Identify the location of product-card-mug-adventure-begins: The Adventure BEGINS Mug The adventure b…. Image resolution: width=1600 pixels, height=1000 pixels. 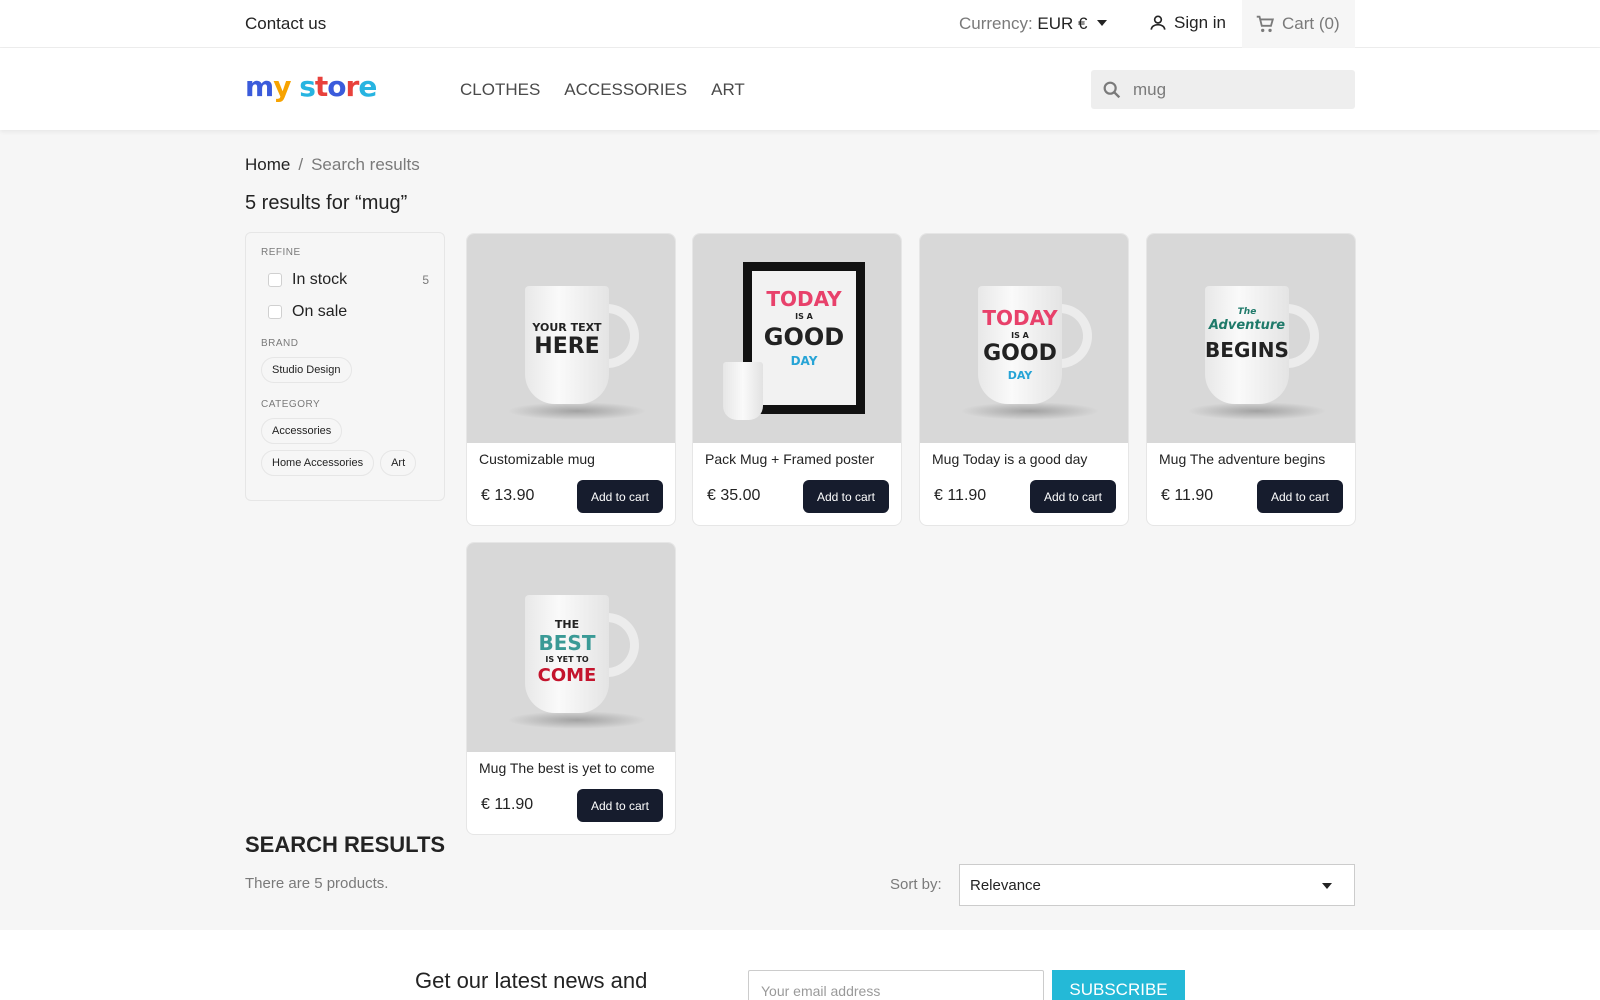
(1251, 379).